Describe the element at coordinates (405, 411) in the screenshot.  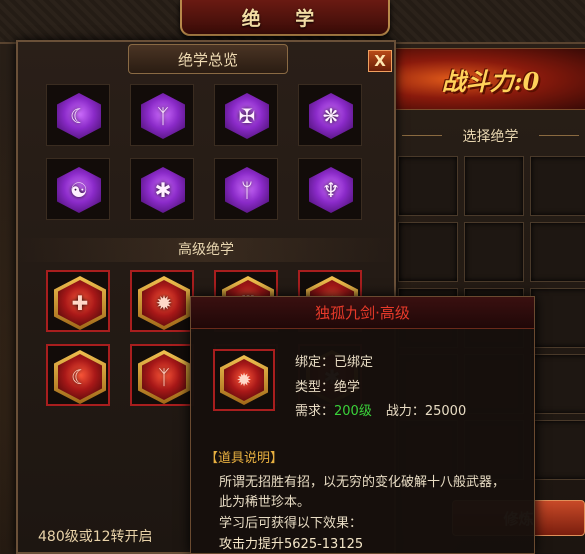
I see `power-label: 战力：` at that location.